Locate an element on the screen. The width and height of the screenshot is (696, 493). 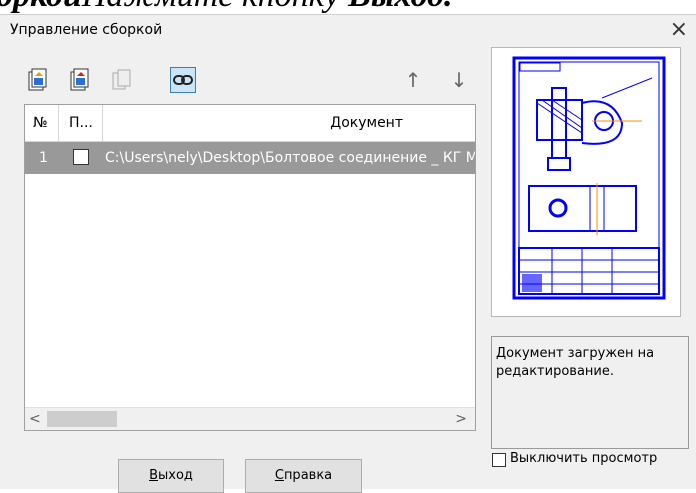
status-message: Документ загружен на редактирование. is located at coordinates (590, 392).